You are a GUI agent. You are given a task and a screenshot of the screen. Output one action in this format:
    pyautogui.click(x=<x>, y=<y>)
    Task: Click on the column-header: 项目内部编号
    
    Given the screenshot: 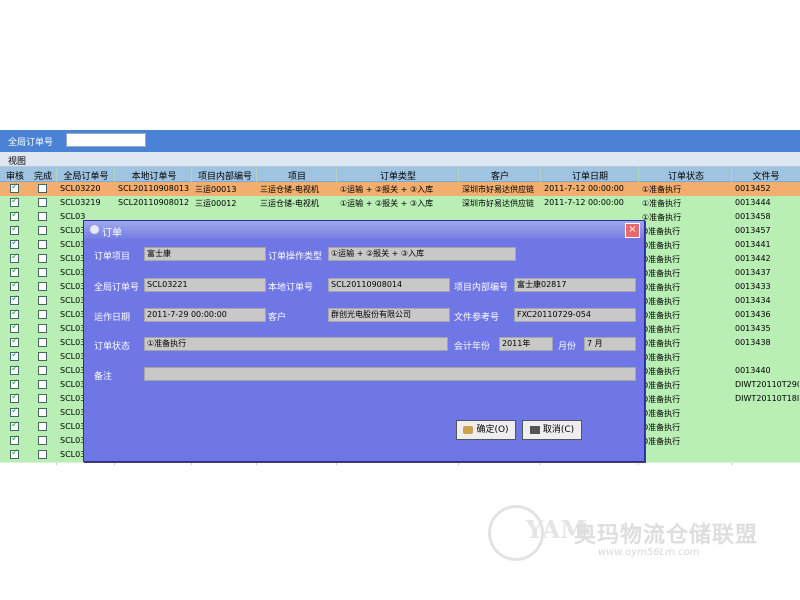 What is the action you would take?
    pyautogui.click(x=225, y=175)
    